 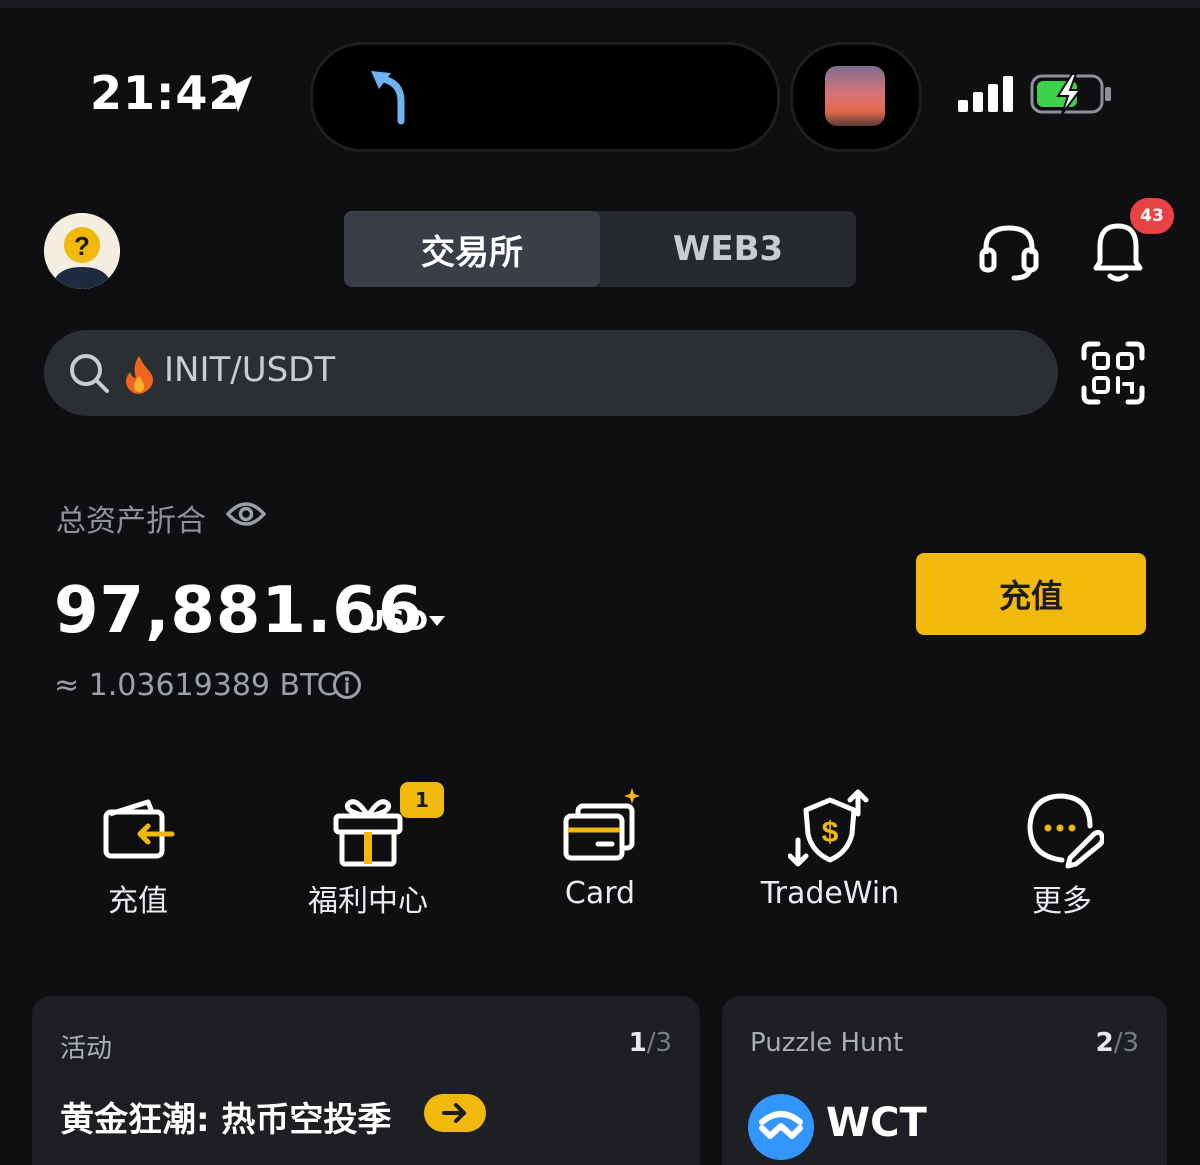 I want to click on rewards-badge: 1, so click(x=422, y=800).